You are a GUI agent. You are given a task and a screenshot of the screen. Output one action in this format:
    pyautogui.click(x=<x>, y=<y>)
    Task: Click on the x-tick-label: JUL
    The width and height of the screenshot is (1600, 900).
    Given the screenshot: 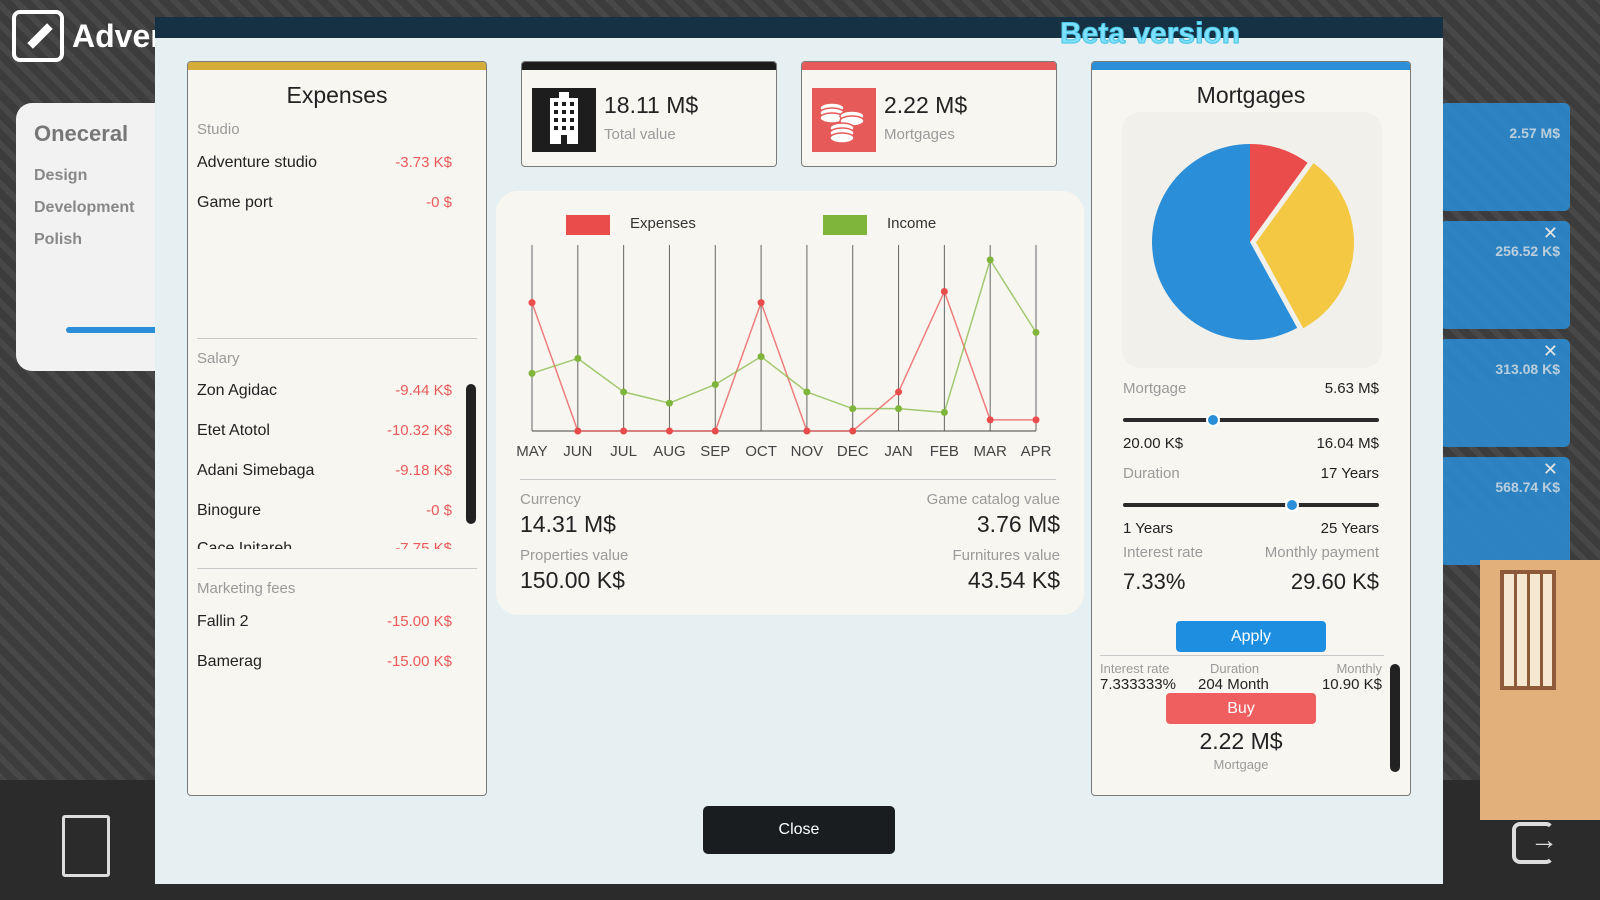 What is the action you would take?
    pyautogui.click(x=623, y=451)
    